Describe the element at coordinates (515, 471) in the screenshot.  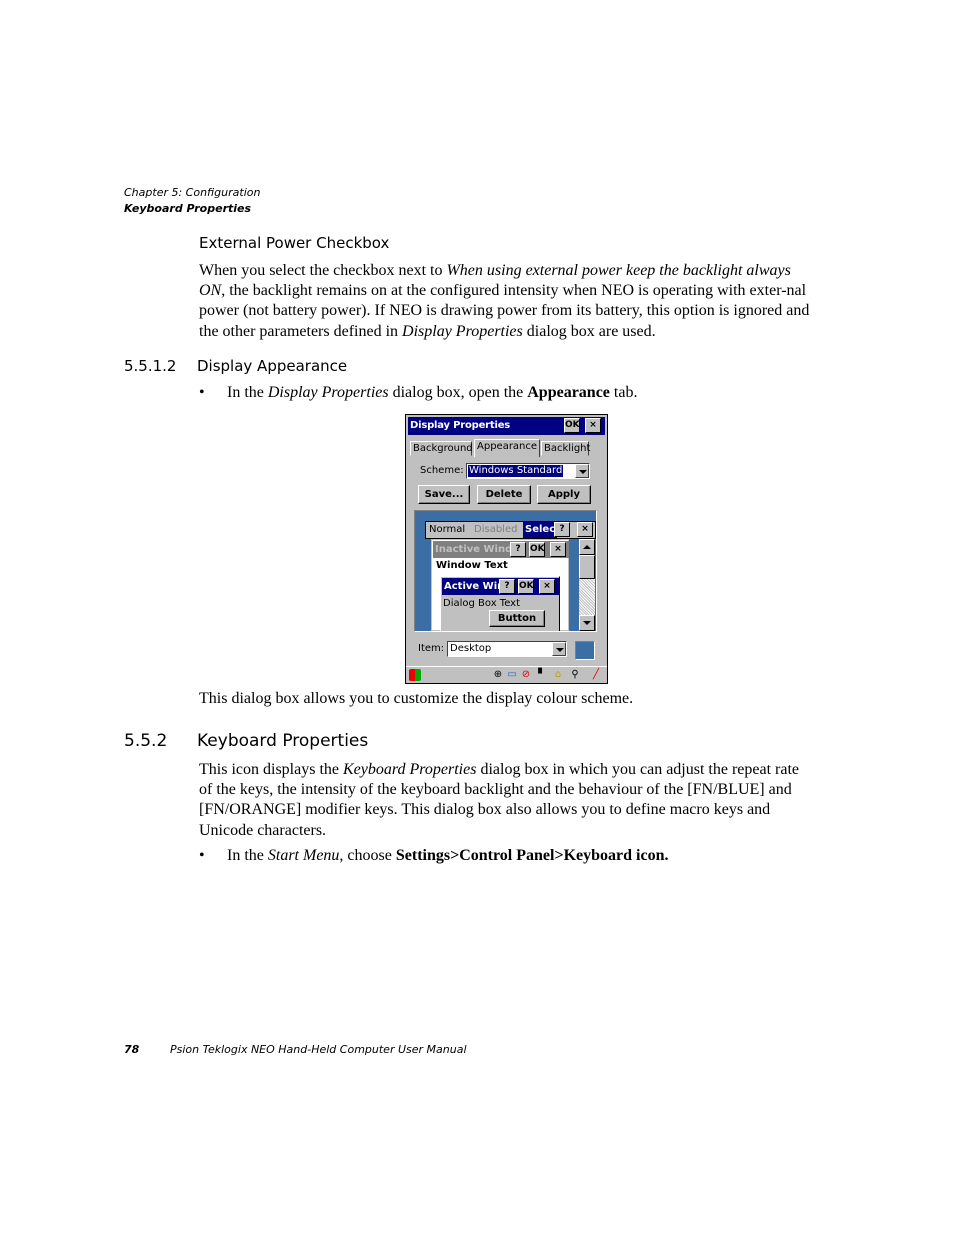
I see `scheme-value: Windows Standard` at that location.